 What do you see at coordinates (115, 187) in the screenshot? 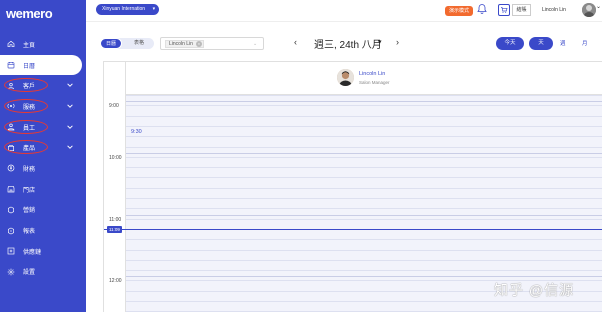
I see `time-gutter` at bounding box center [115, 187].